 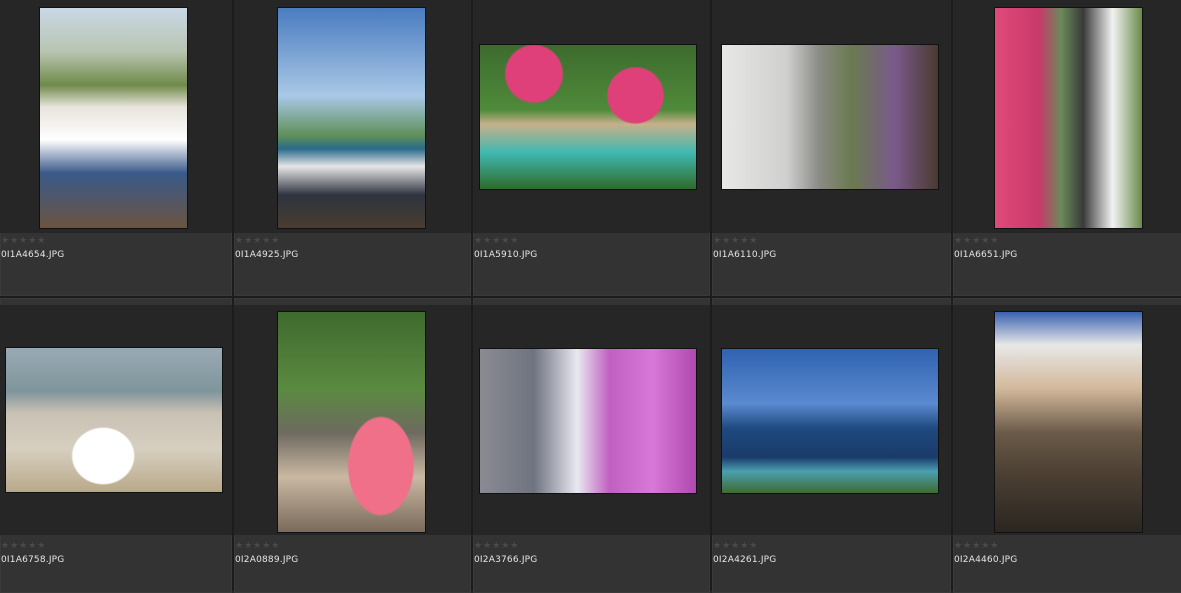 What do you see at coordinates (986, 255) in the screenshot?
I see `filename-label: 0I1A6651.JPG` at bounding box center [986, 255].